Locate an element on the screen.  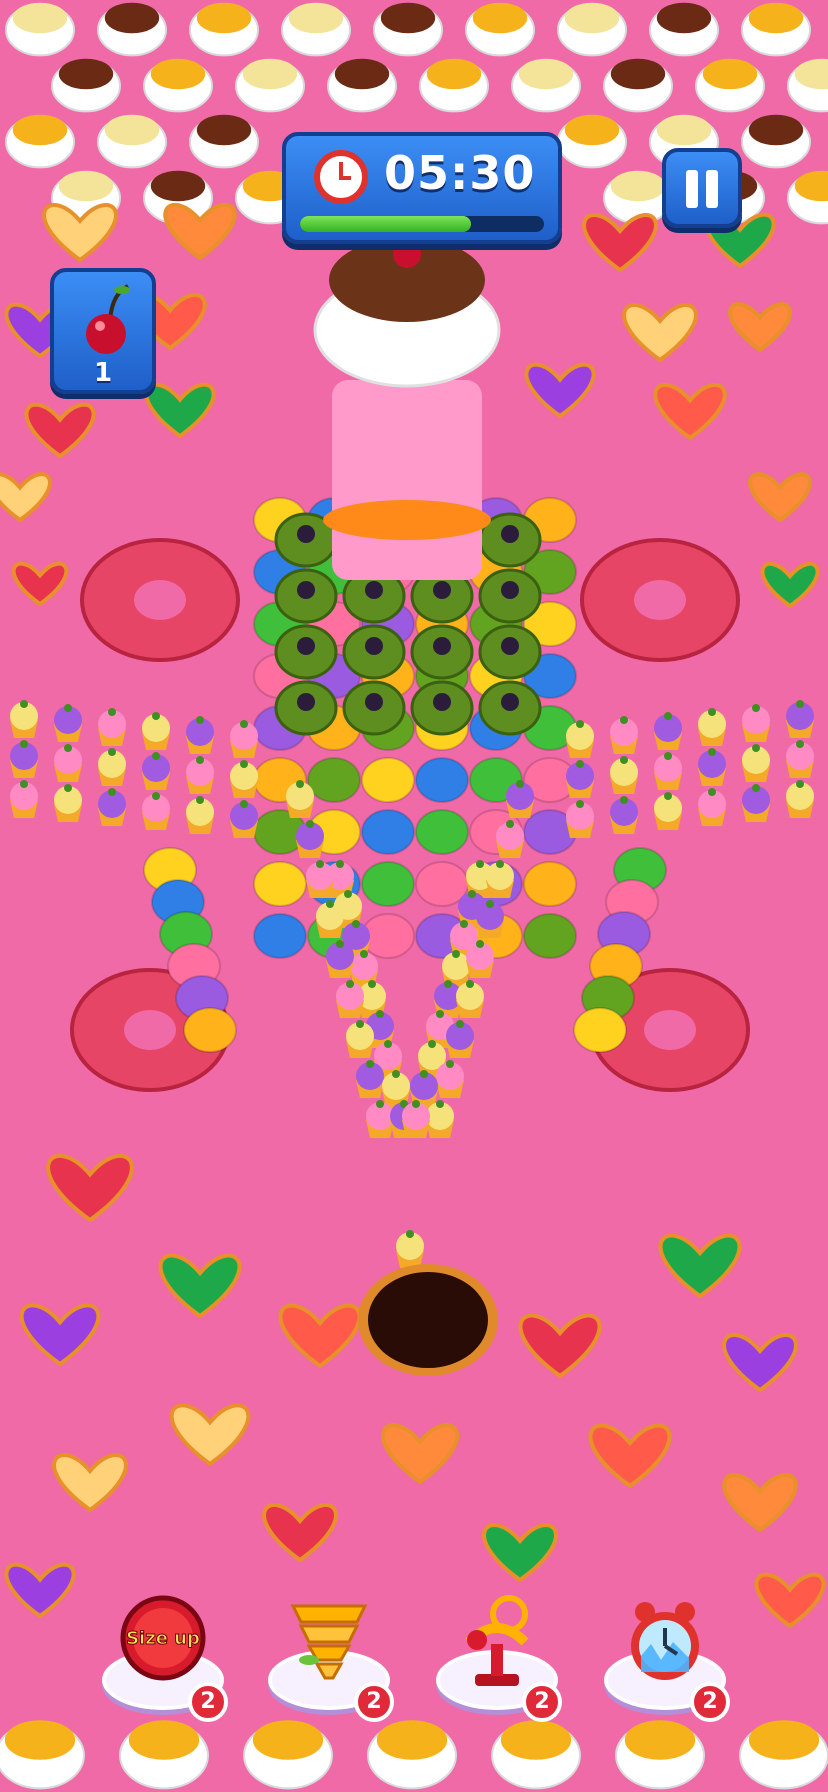
pause-button is located at coordinates (702, 188).